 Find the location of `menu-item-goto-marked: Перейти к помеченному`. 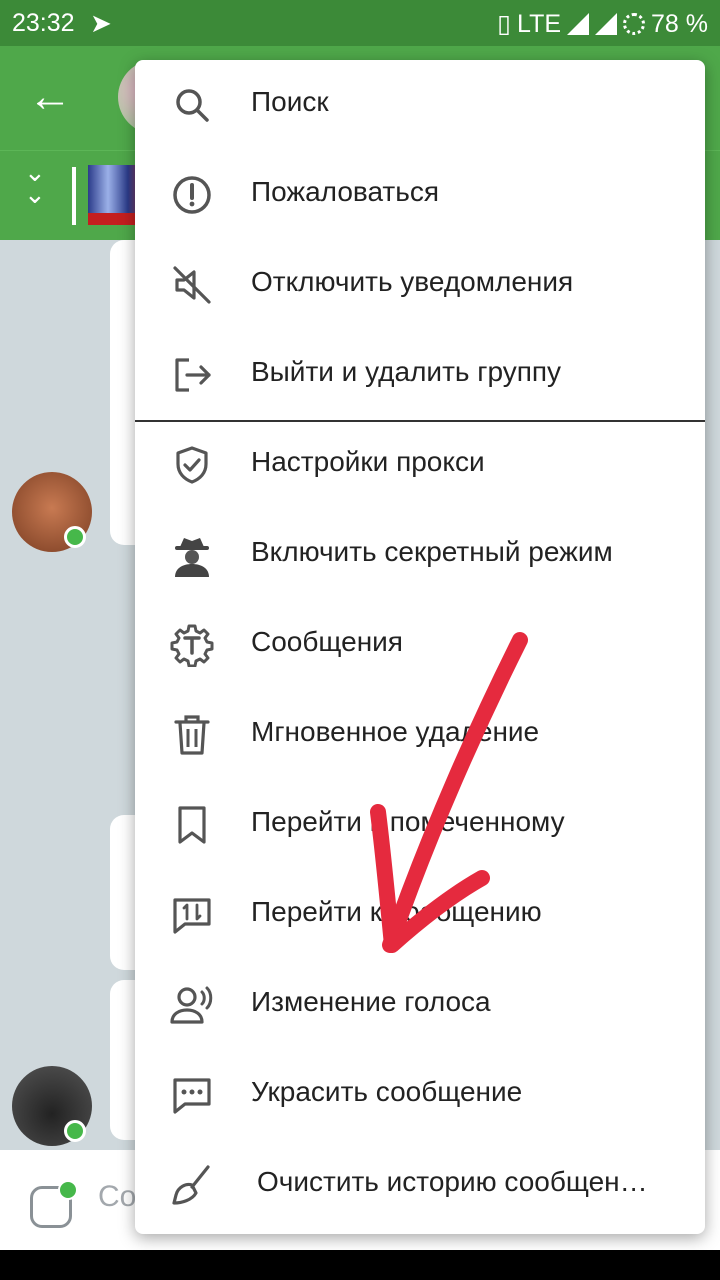

menu-item-goto-marked: Перейти к помеченному is located at coordinates (420, 825).